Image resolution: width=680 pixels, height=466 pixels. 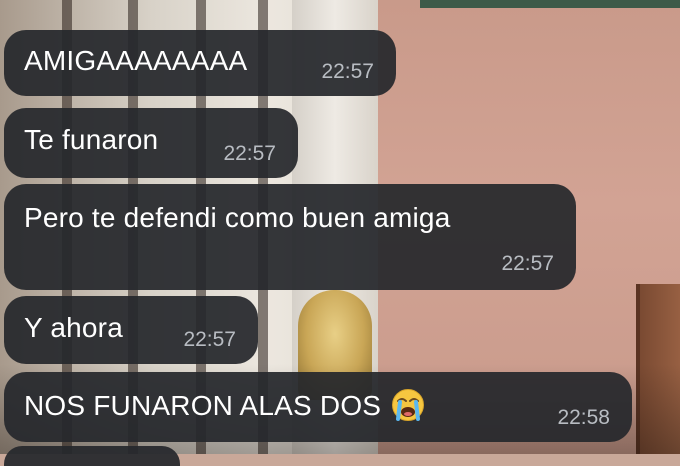 I want to click on message-text: AMIGAAAAAAAA, so click(x=136, y=60).